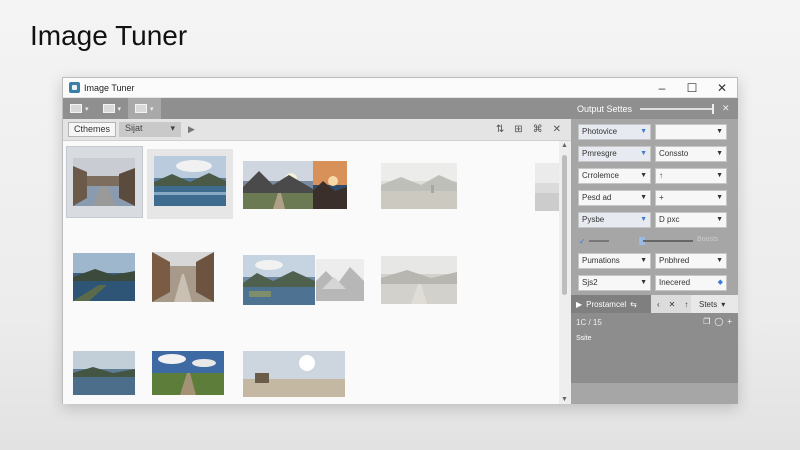 This screenshot has height=450, width=800. Describe the element at coordinates (605, 108) in the screenshot. I see `panel-title: Output Settes` at that location.